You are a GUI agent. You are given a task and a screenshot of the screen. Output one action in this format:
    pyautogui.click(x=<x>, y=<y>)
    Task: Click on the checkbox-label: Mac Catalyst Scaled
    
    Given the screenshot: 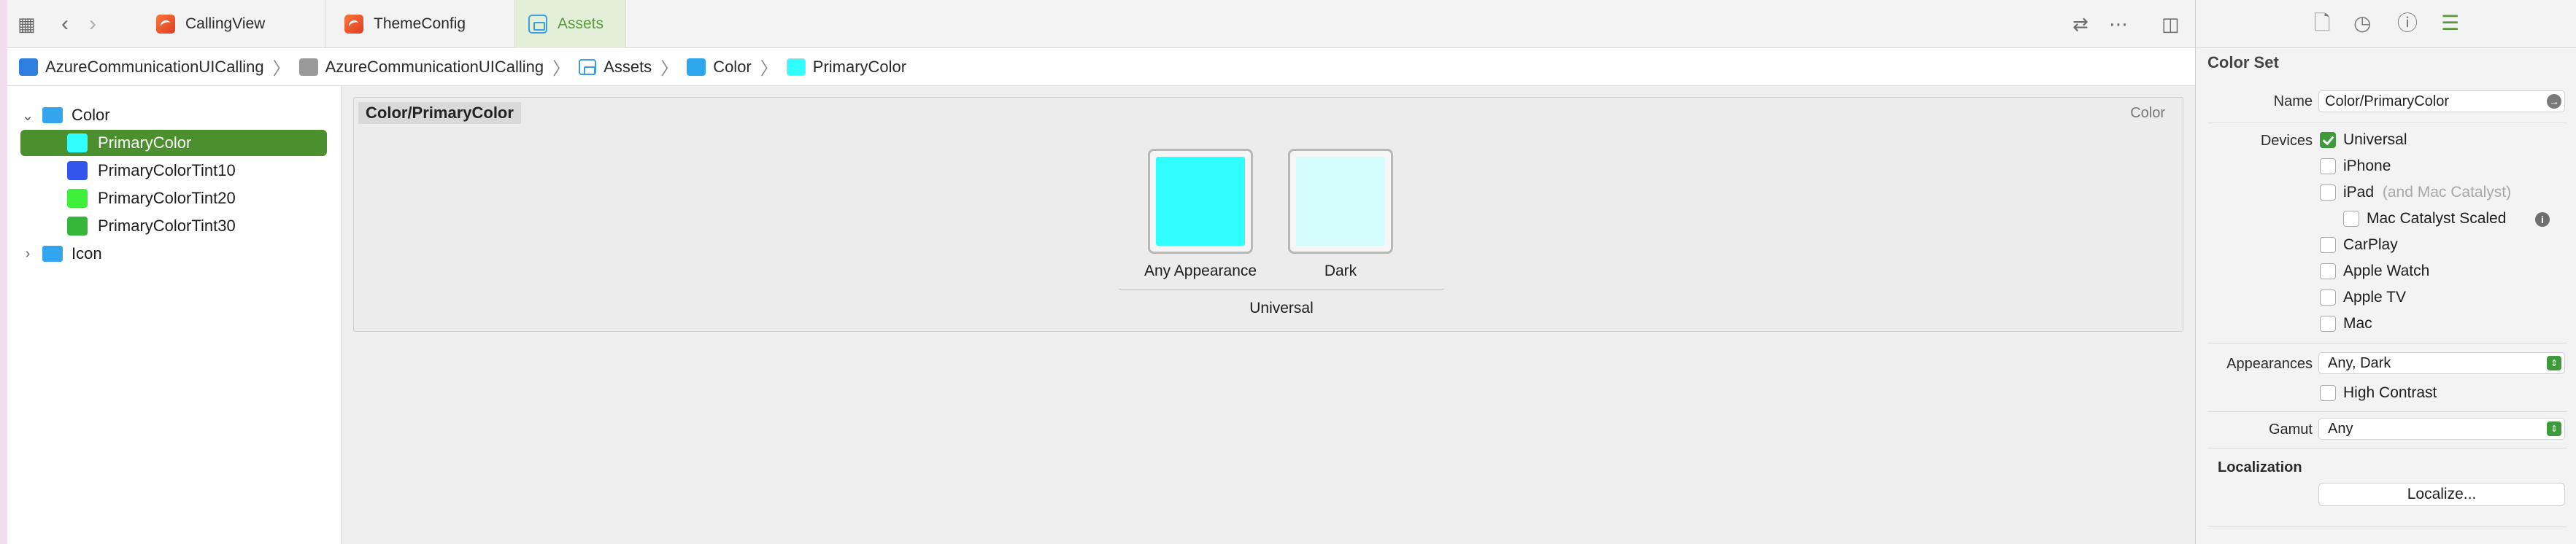 What is the action you would take?
    pyautogui.click(x=2437, y=219)
    